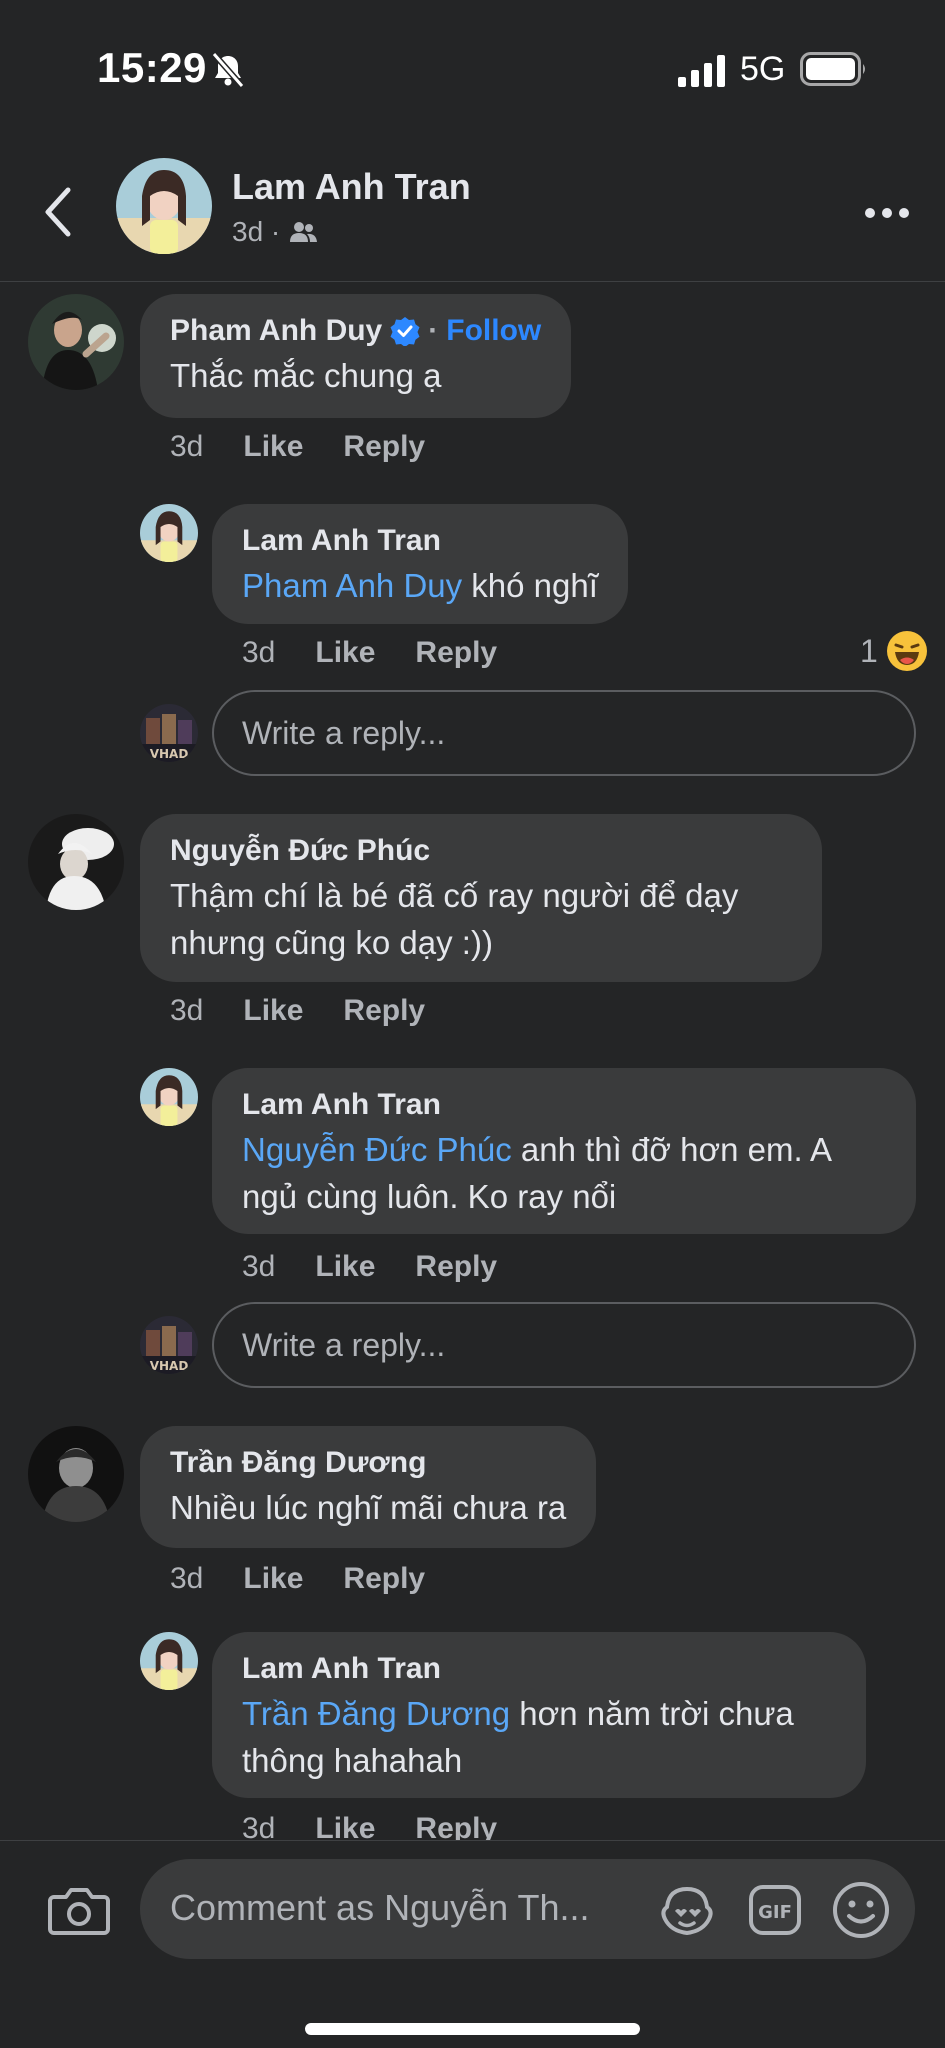 This screenshot has height=2048, width=945. What do you see at coordinates (420, 564) in the screenshot?
I see `reply-bubble: Lam Anh Tran Pham Anh Duy khó nghĩ` at bounding box center [420, 564].